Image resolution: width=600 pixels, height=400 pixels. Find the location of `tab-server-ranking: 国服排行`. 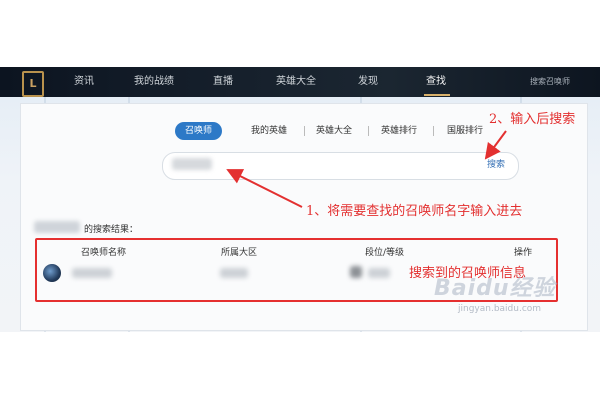

tab-server-ranking: 国服排行 is located at coordinates (465, 131).